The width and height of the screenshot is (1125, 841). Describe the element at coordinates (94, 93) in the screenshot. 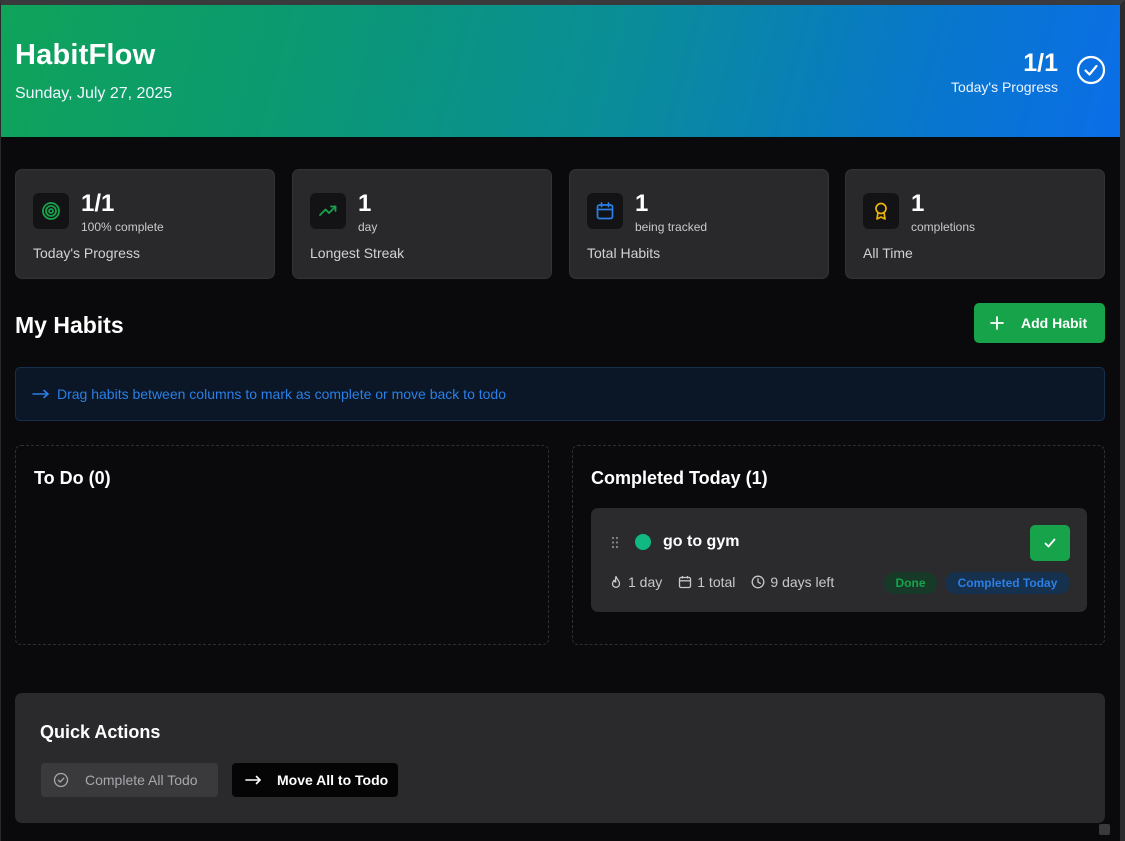

I see `current-date: Sunday, July 27, 2025` at that location.